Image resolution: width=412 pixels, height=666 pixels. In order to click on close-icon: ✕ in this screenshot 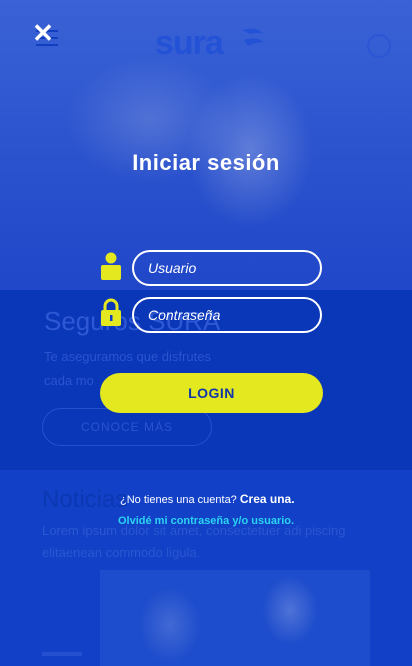, I will do `click(43, 33)`.